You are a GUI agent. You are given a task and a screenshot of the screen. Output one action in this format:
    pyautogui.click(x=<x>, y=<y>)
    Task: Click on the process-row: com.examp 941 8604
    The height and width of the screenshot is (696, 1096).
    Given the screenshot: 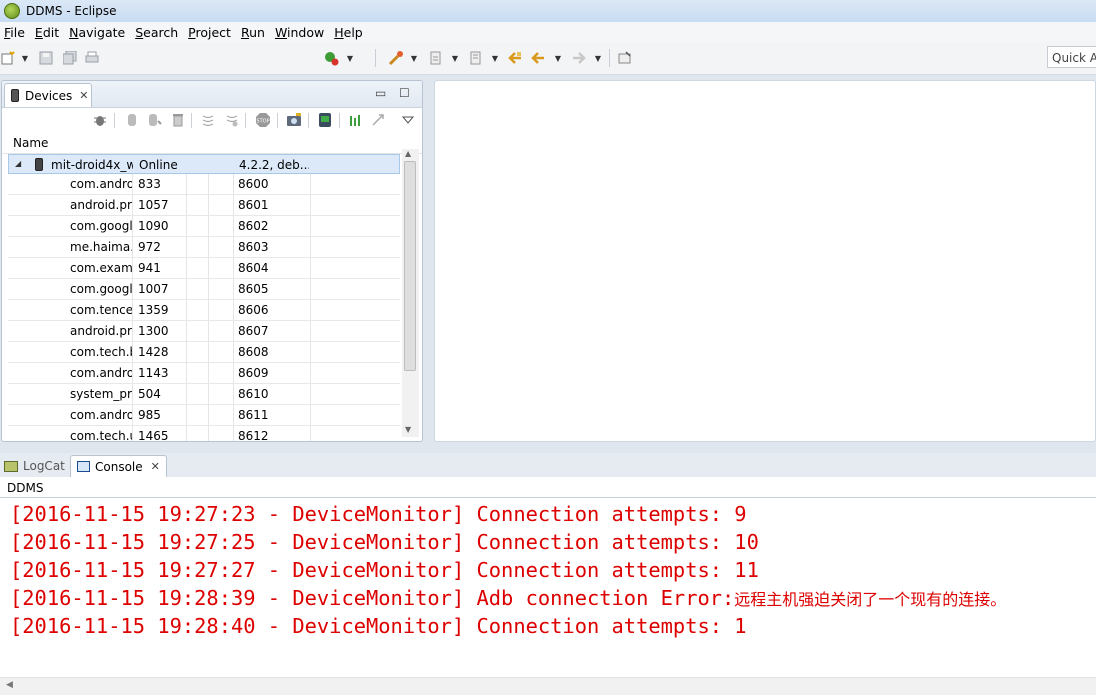 What is the action you would take?
    pyautogui.click(x=204, y=268)
    